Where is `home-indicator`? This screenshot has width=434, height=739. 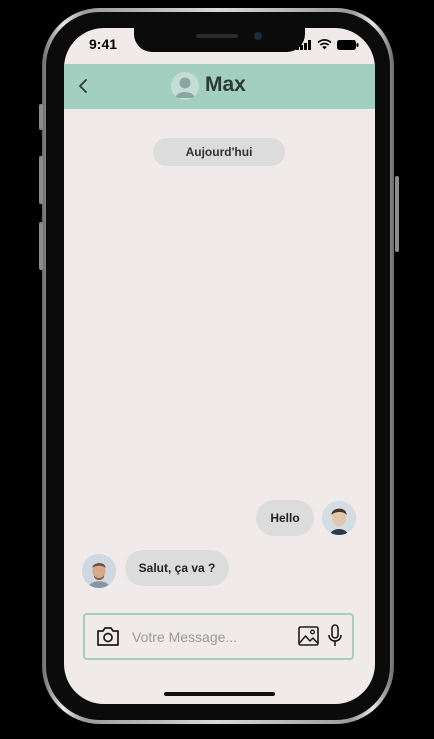
home-indicator is located at coordinates (219, 694).